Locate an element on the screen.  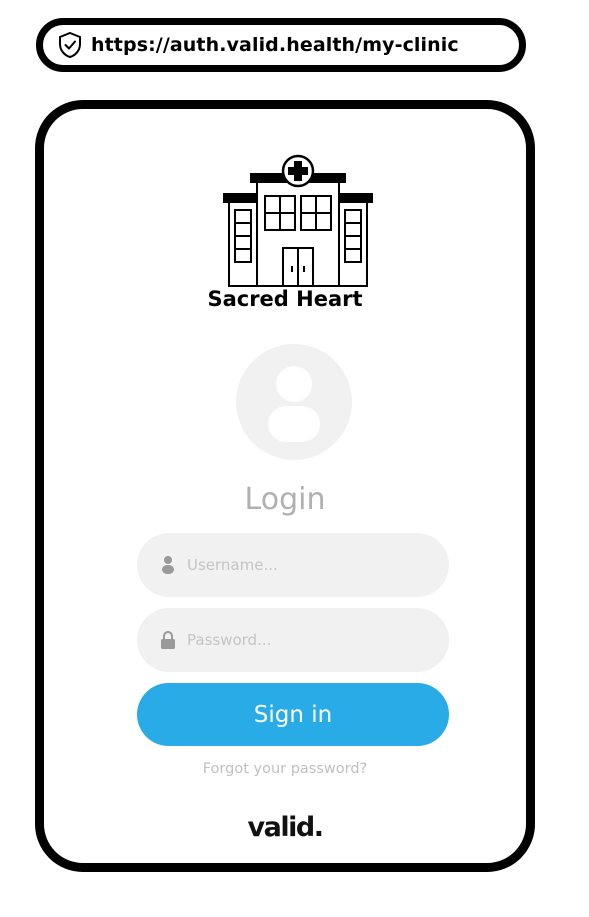
user-avatar-icon is located at coordinates (294, 402).